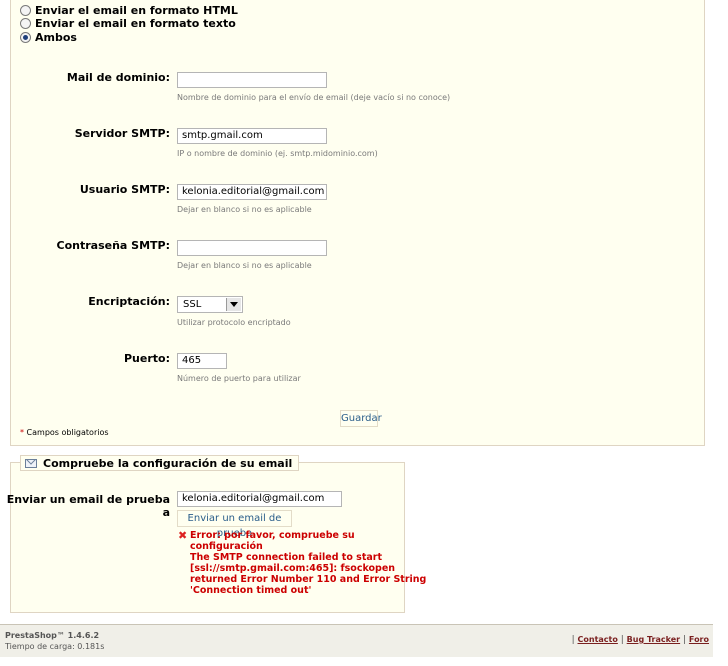  What do you see at coordinates (202, 361) in the screenshot?
I see `port-input: 465` at bounding box center [202, 361].